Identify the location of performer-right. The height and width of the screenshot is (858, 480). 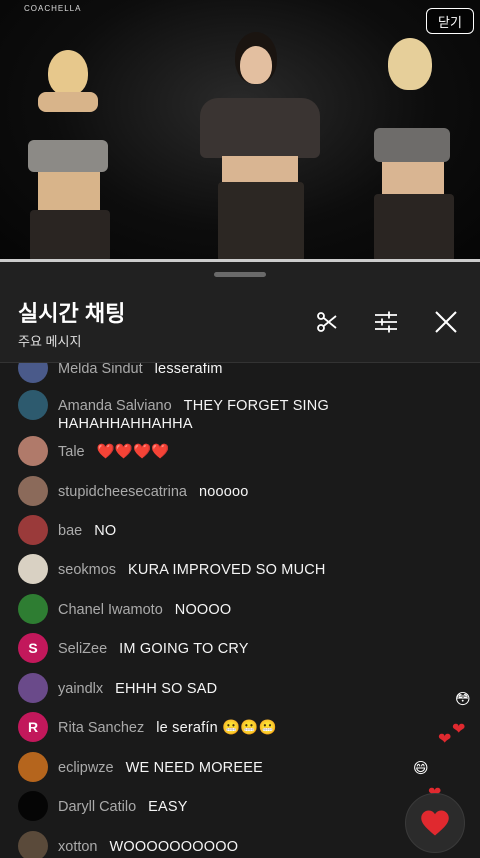
(415, 150).